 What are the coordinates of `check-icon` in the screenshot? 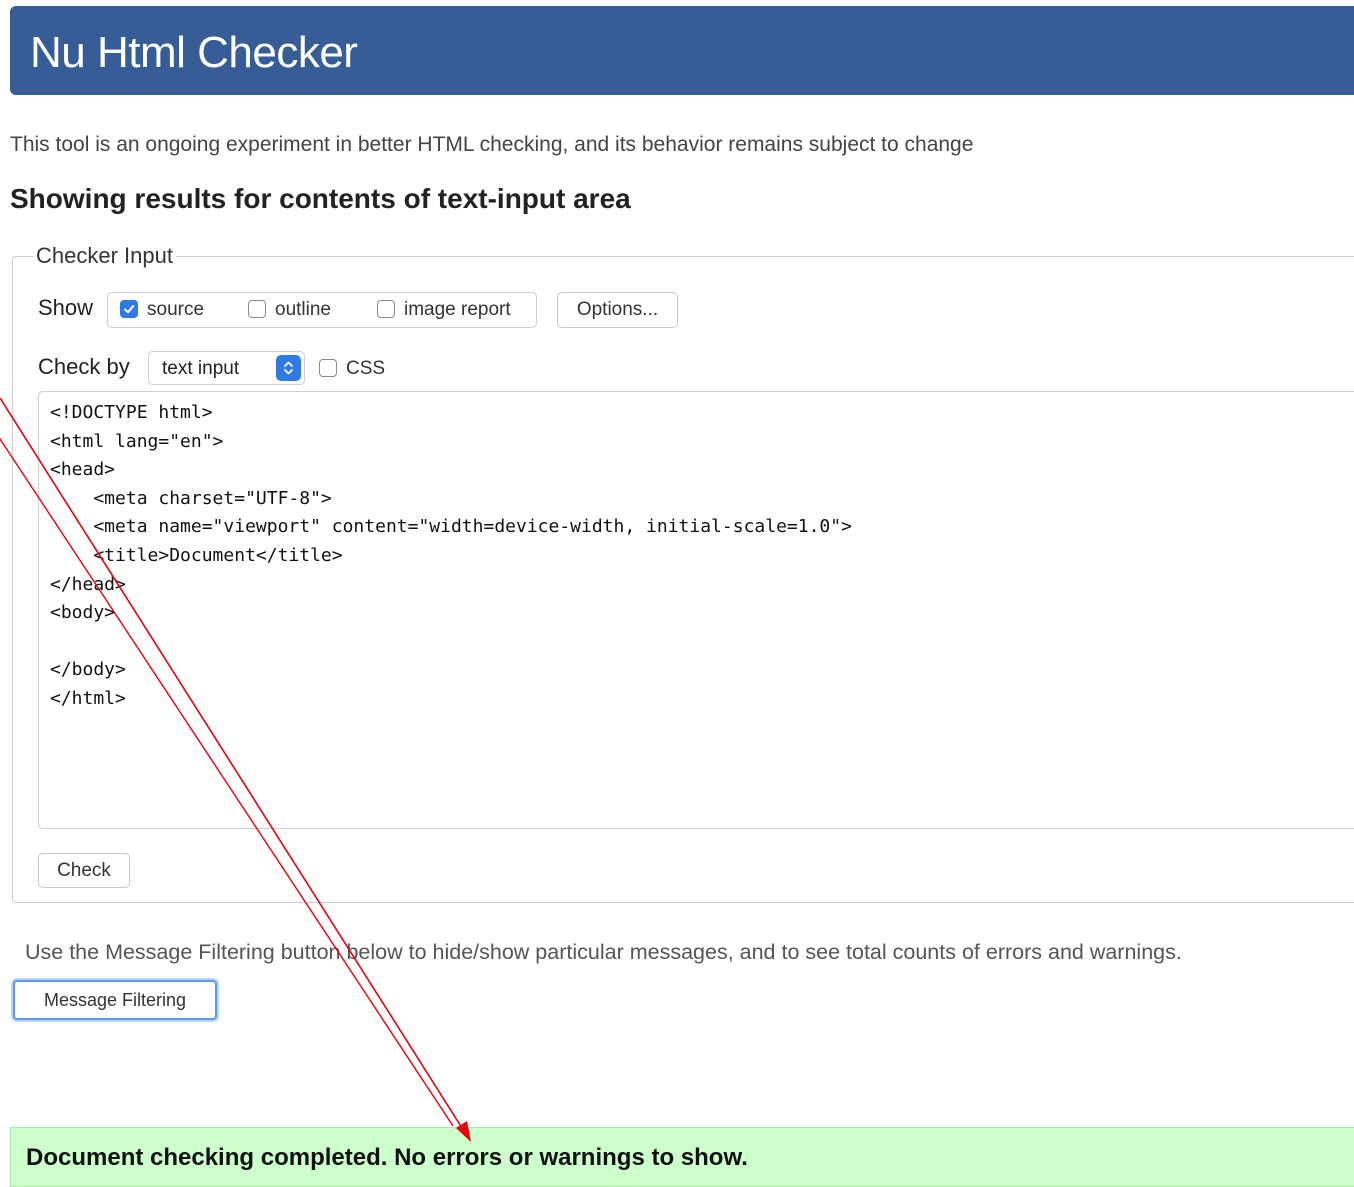 It's located at (129, 309).